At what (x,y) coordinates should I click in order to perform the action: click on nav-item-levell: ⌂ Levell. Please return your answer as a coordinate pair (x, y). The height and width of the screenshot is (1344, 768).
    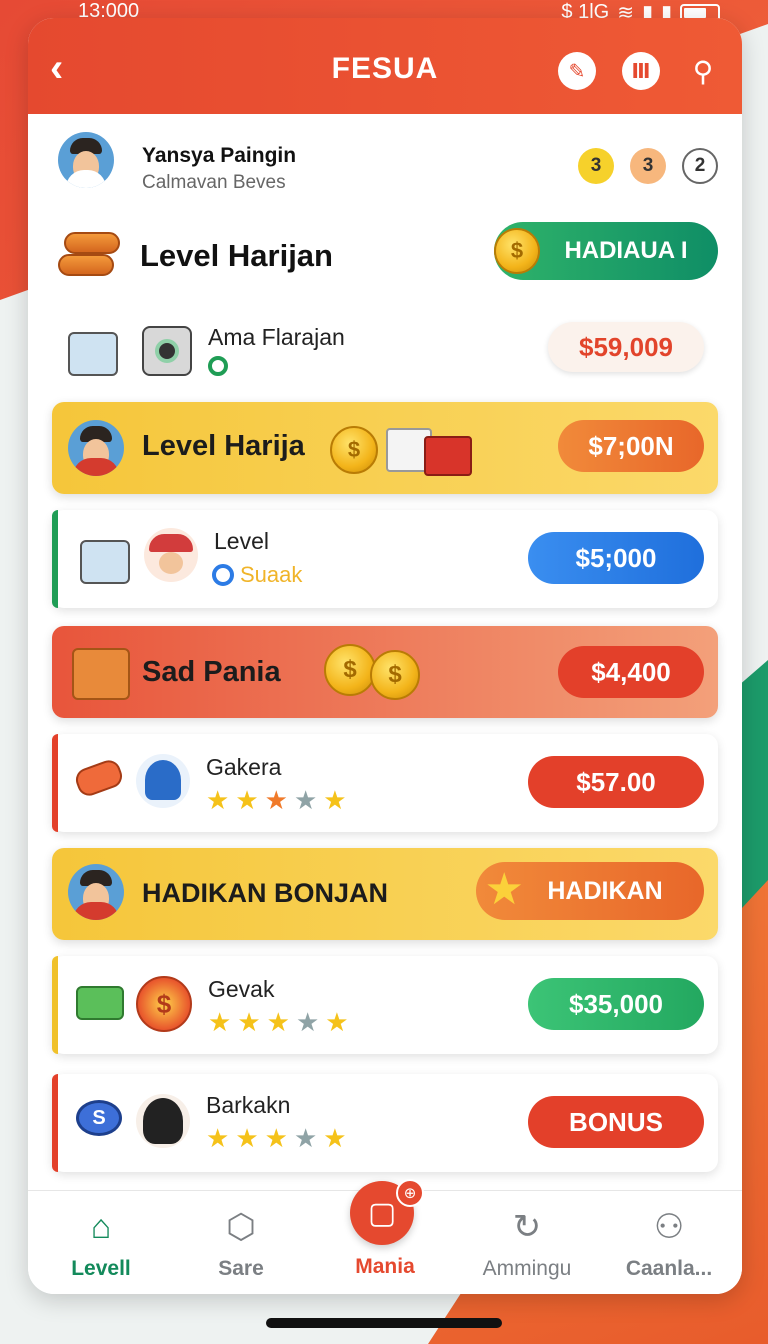
    Looking at the image, I should click on (101, 1243).